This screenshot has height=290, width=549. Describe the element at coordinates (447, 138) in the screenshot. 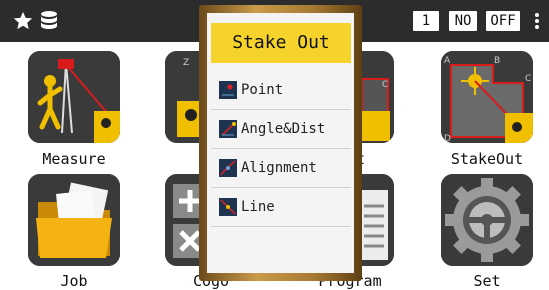

I see `svg-text: D` at that location.